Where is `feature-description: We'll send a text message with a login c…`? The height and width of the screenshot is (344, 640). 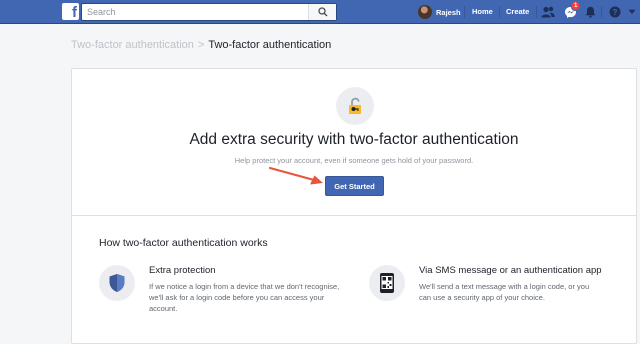 feature-description: We'll send a text message with a login c… is located at coordinates (519, 292).